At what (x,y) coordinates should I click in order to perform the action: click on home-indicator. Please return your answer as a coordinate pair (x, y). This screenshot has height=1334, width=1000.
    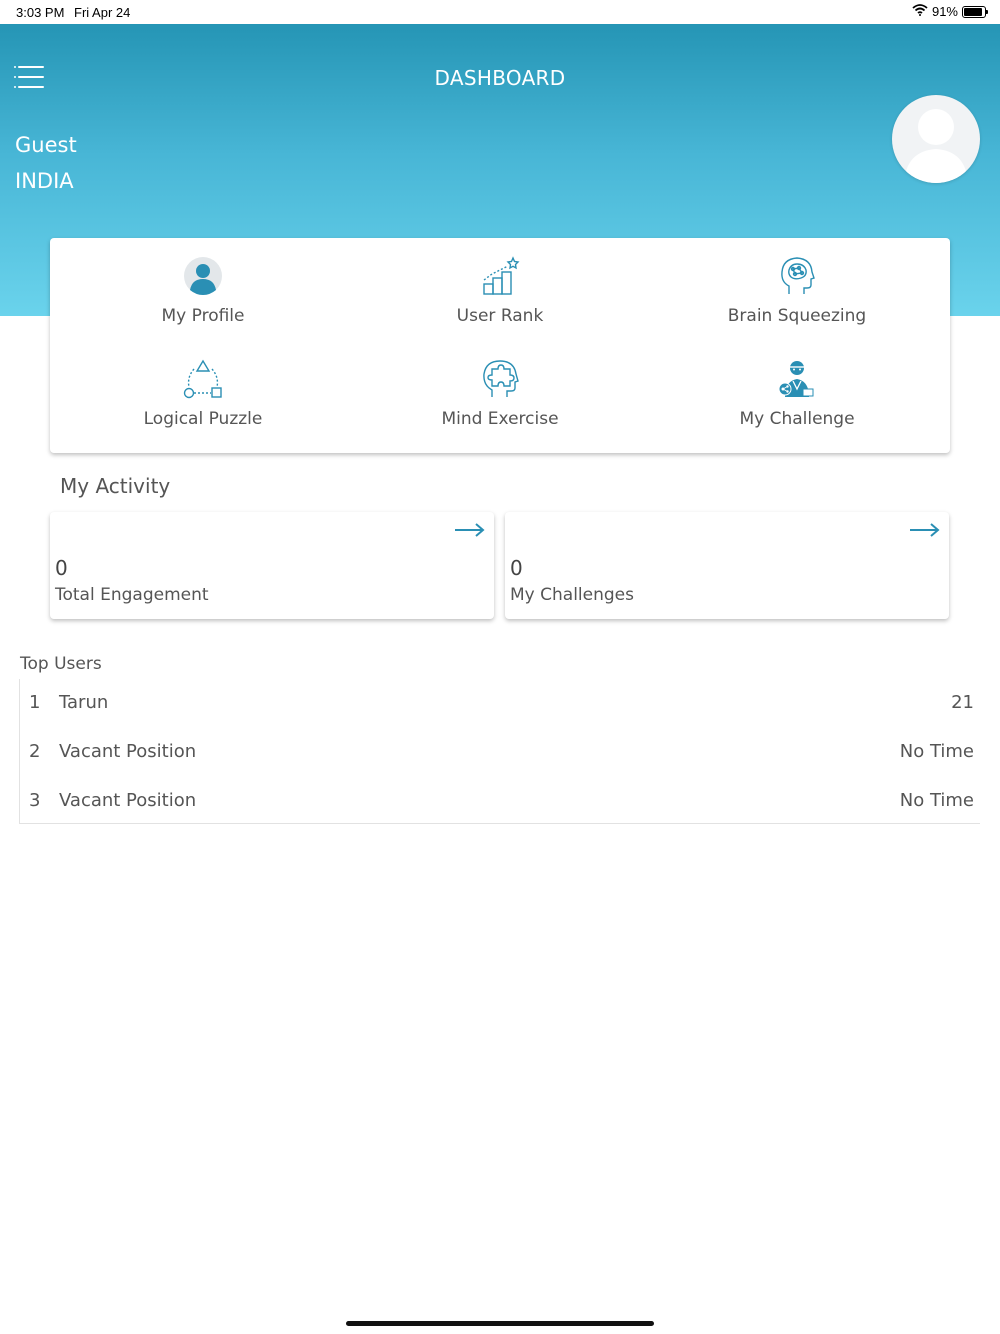
    Looking at the image, I should click on (500, 1323).